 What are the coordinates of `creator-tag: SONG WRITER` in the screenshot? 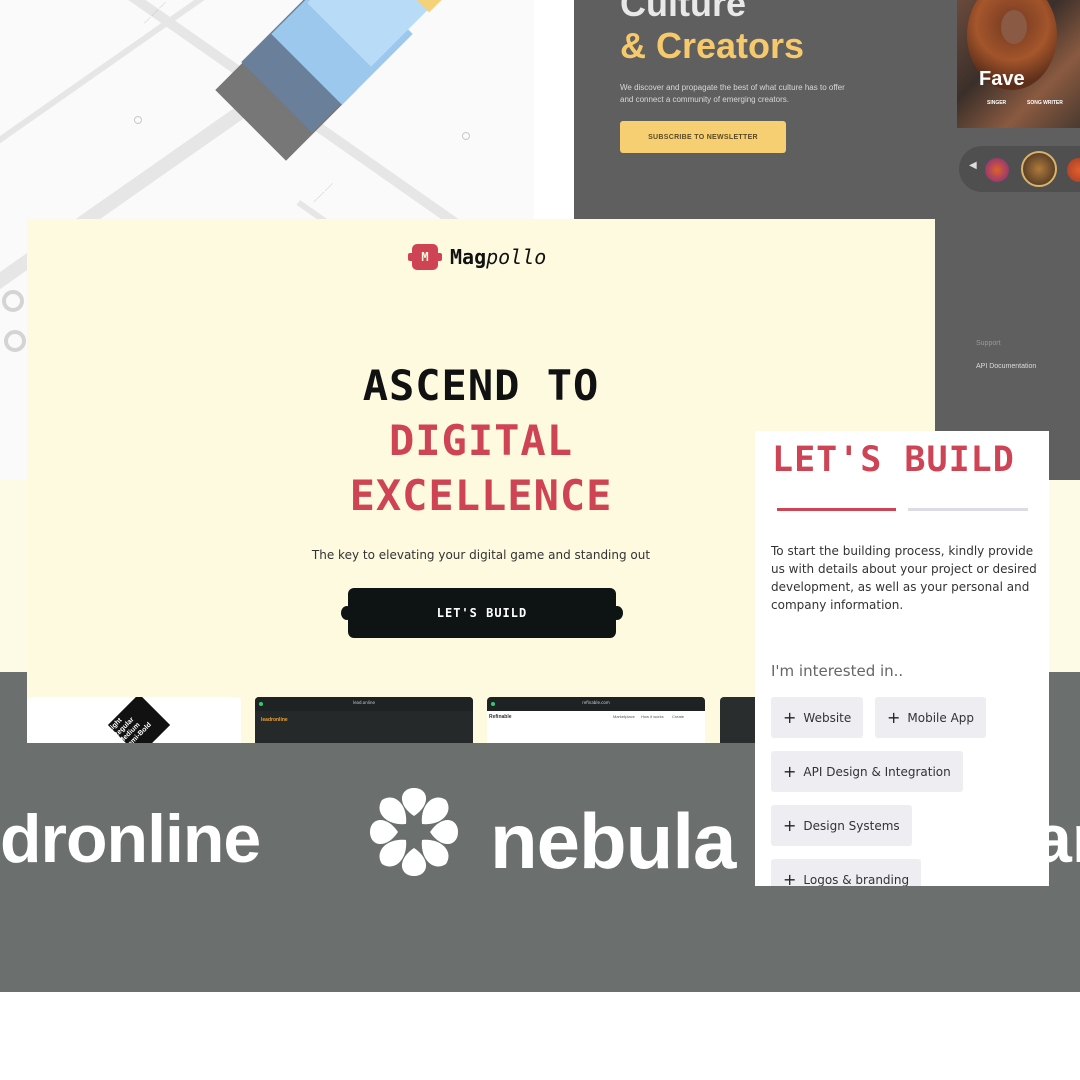 It's located at (1045, 103).